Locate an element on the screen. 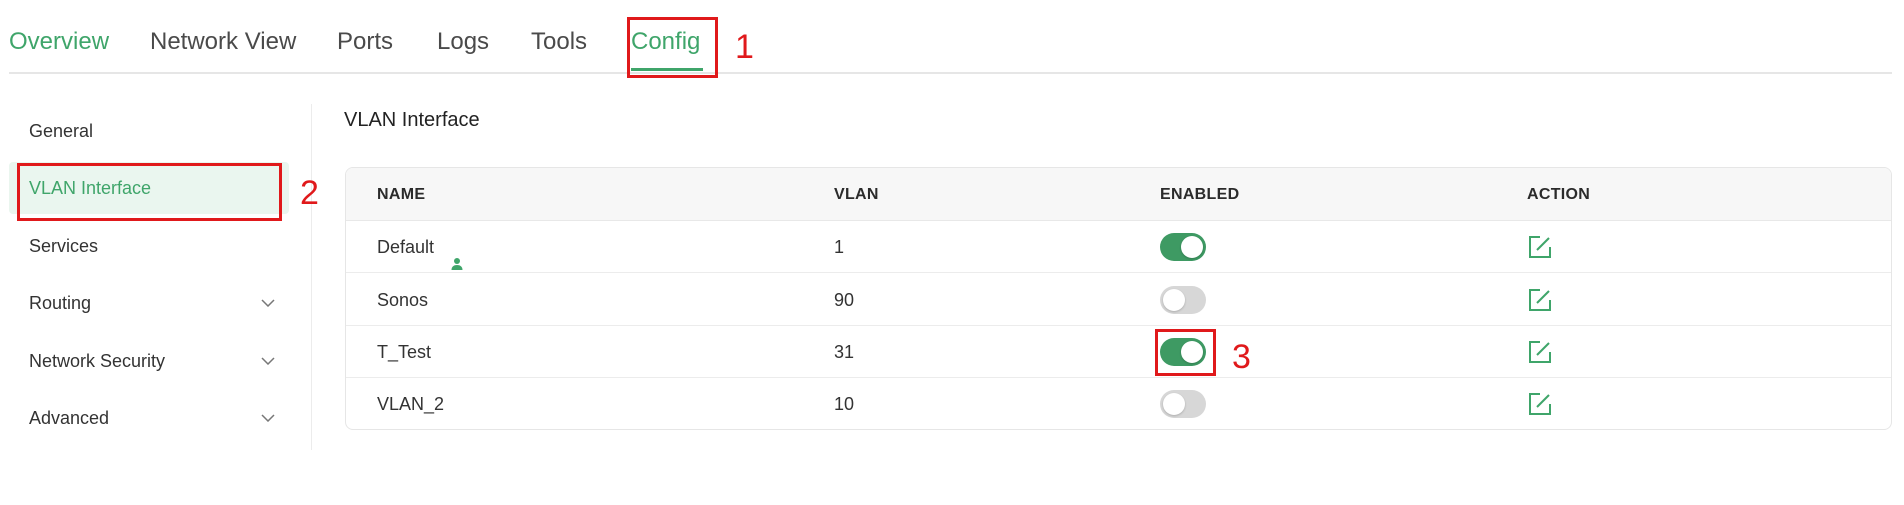 Image resolution: width=1904 pixels, height=505 pixels. user-icon is located at coordinates (457, 255).